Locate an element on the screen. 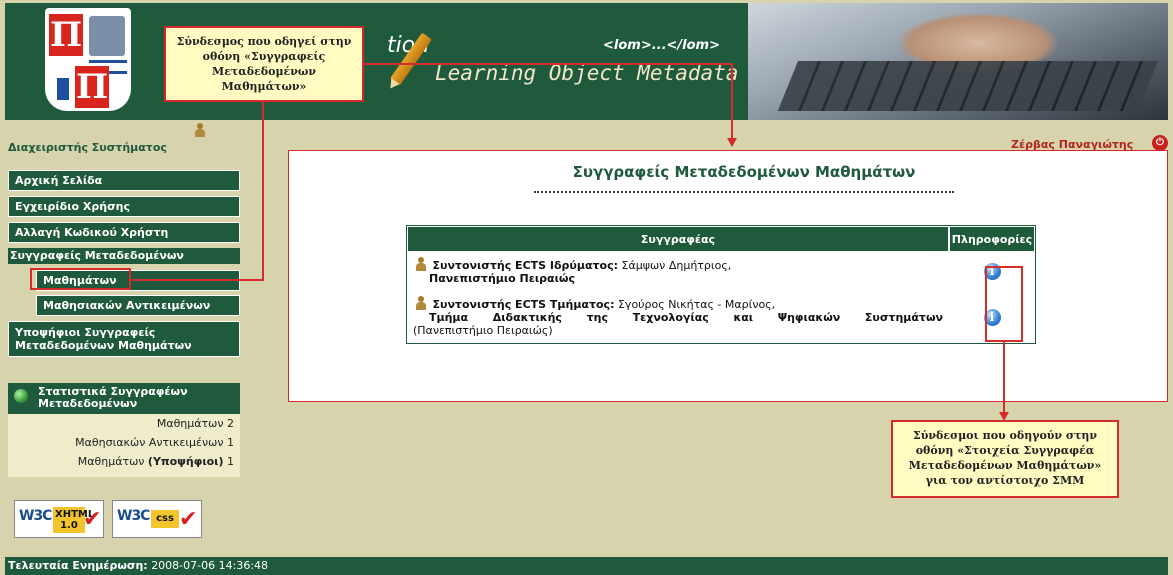  stat-row-candidates: Μαθημάτων (Υποψήφιοι) 1 is located at coordinates (124, 461).